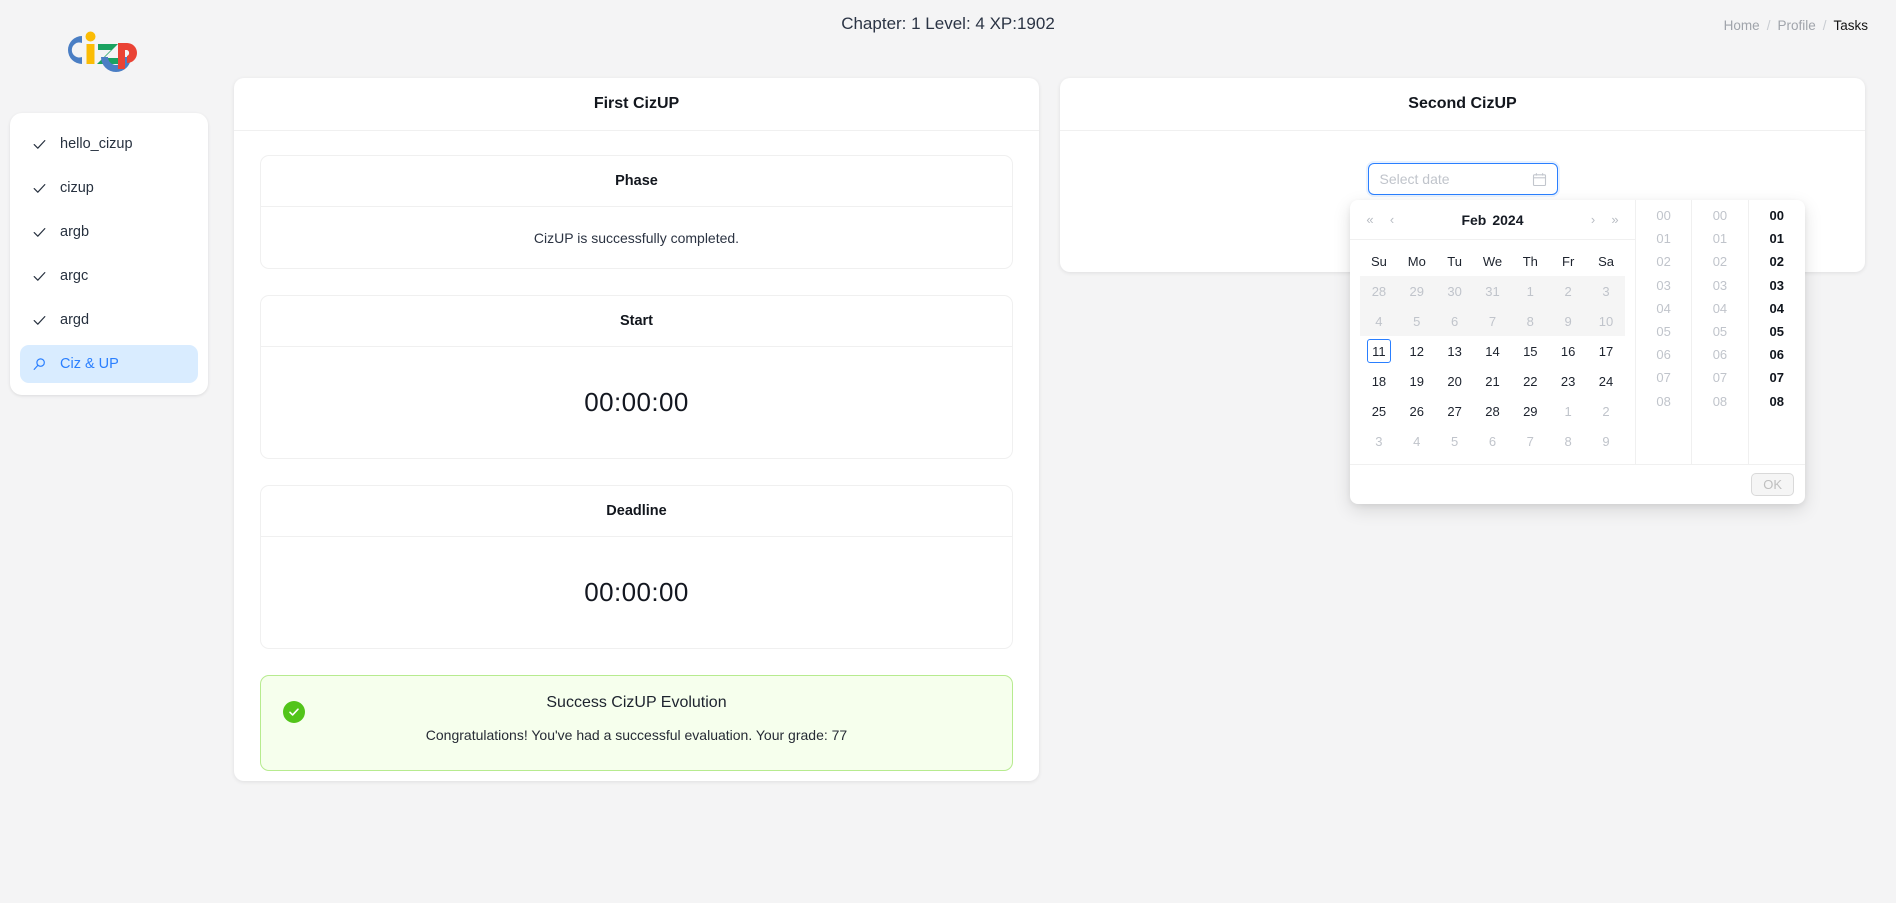 This screenshot has height=903, width=1896. I want to click on calendar-day-cell: 27, so click(1455, 411).